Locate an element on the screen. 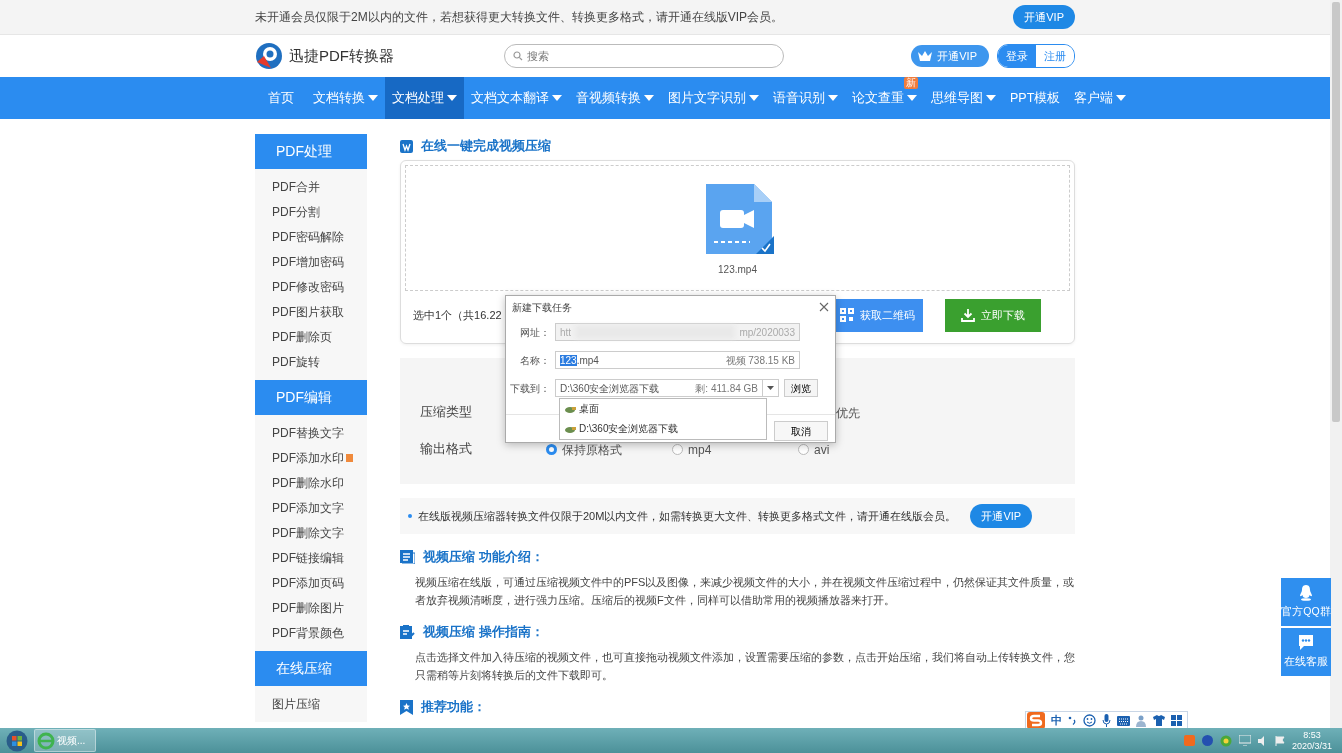  cancel-button: 取消 is located at coordinates (801, 431).